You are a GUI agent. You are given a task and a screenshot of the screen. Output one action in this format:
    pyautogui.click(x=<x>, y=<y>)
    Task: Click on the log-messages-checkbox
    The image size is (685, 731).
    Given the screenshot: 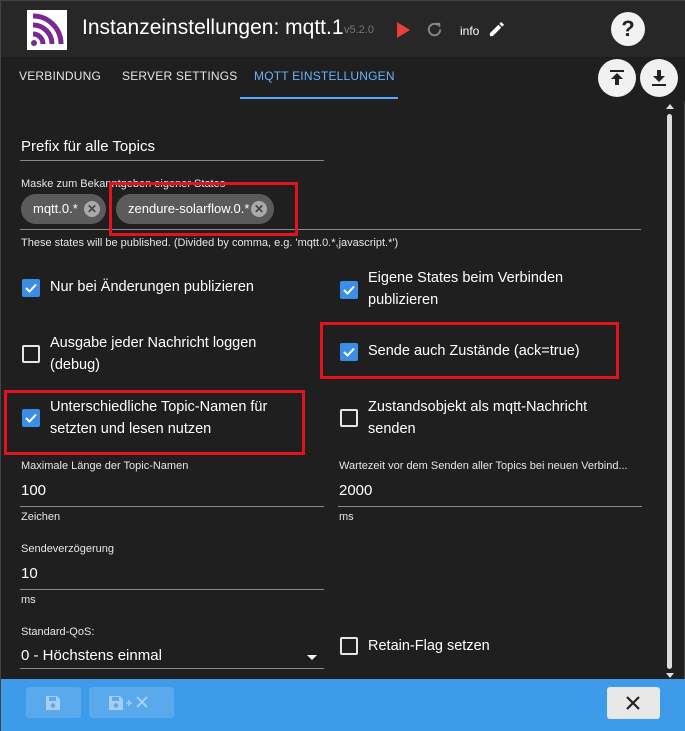 What is the action you would take?
    pyautogui.click(x=31, y=354)
    